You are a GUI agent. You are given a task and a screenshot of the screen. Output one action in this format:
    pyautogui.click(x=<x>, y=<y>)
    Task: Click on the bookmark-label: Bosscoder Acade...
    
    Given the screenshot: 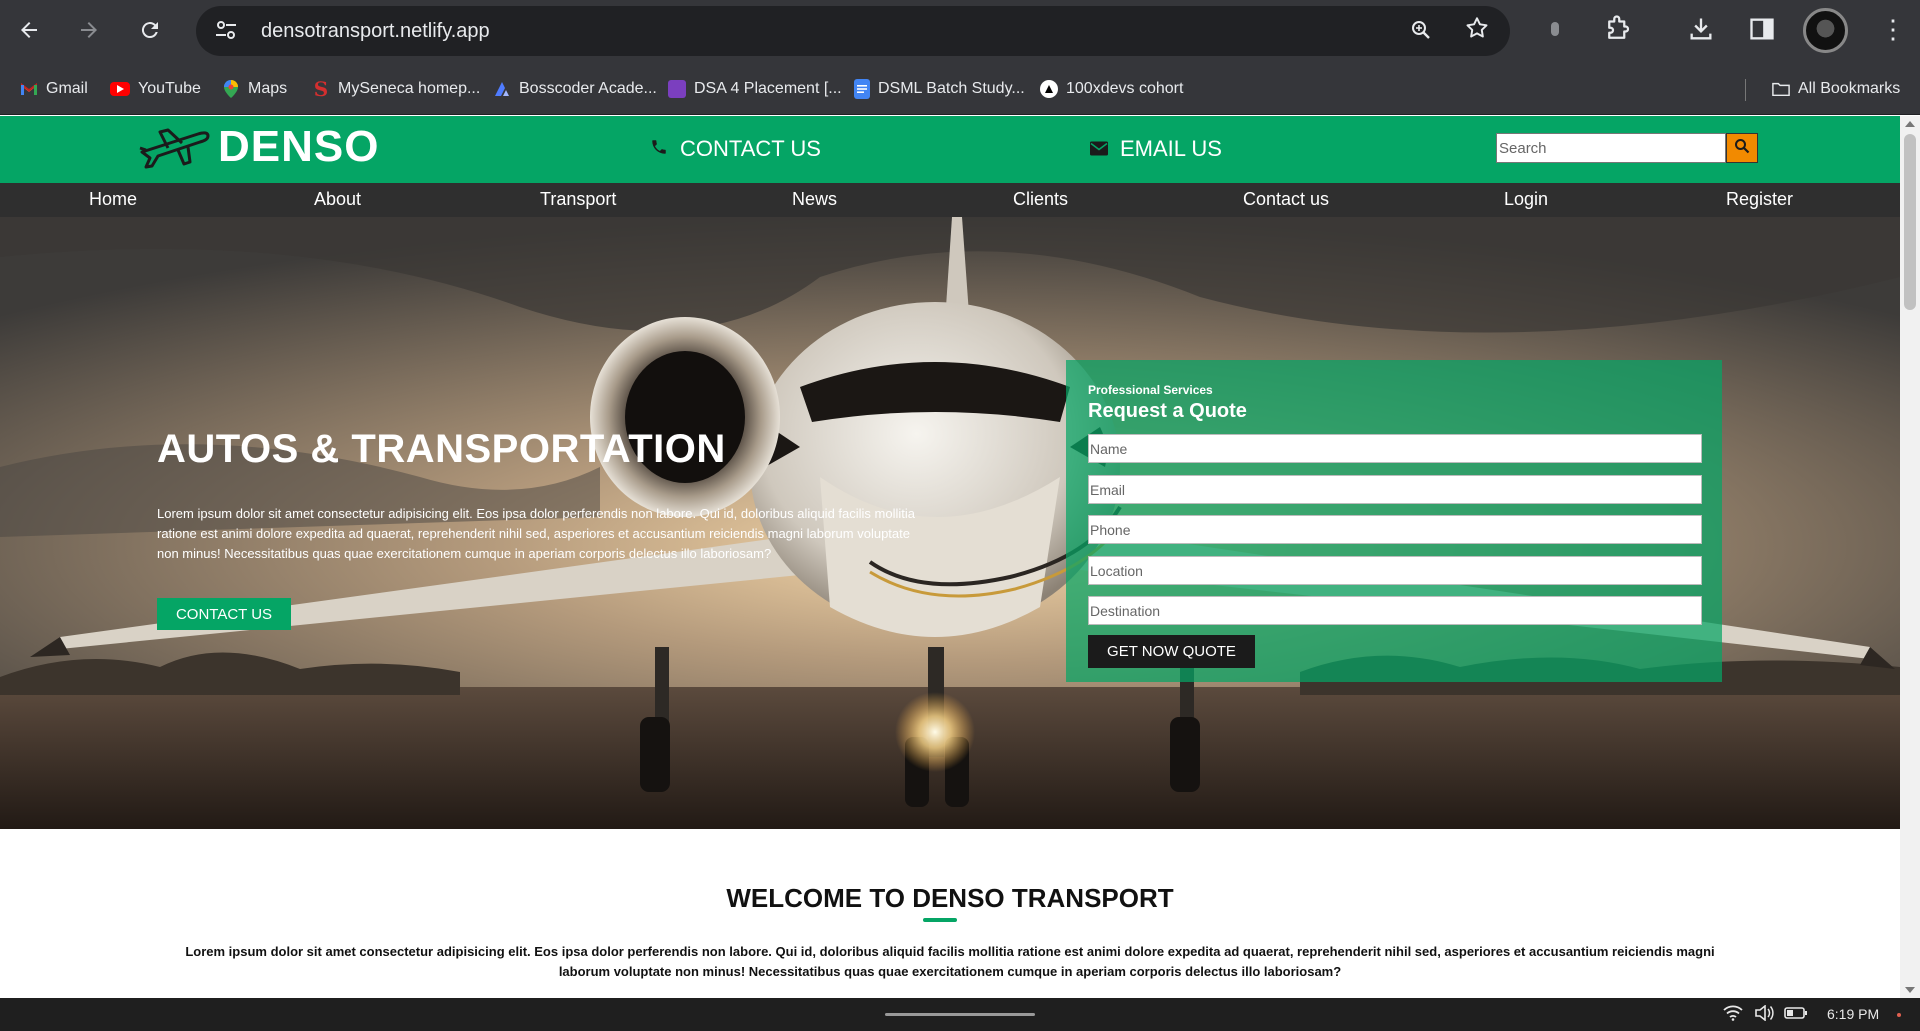 What is the action you would take?
    pyautogui.click(x=588, y=88)
    